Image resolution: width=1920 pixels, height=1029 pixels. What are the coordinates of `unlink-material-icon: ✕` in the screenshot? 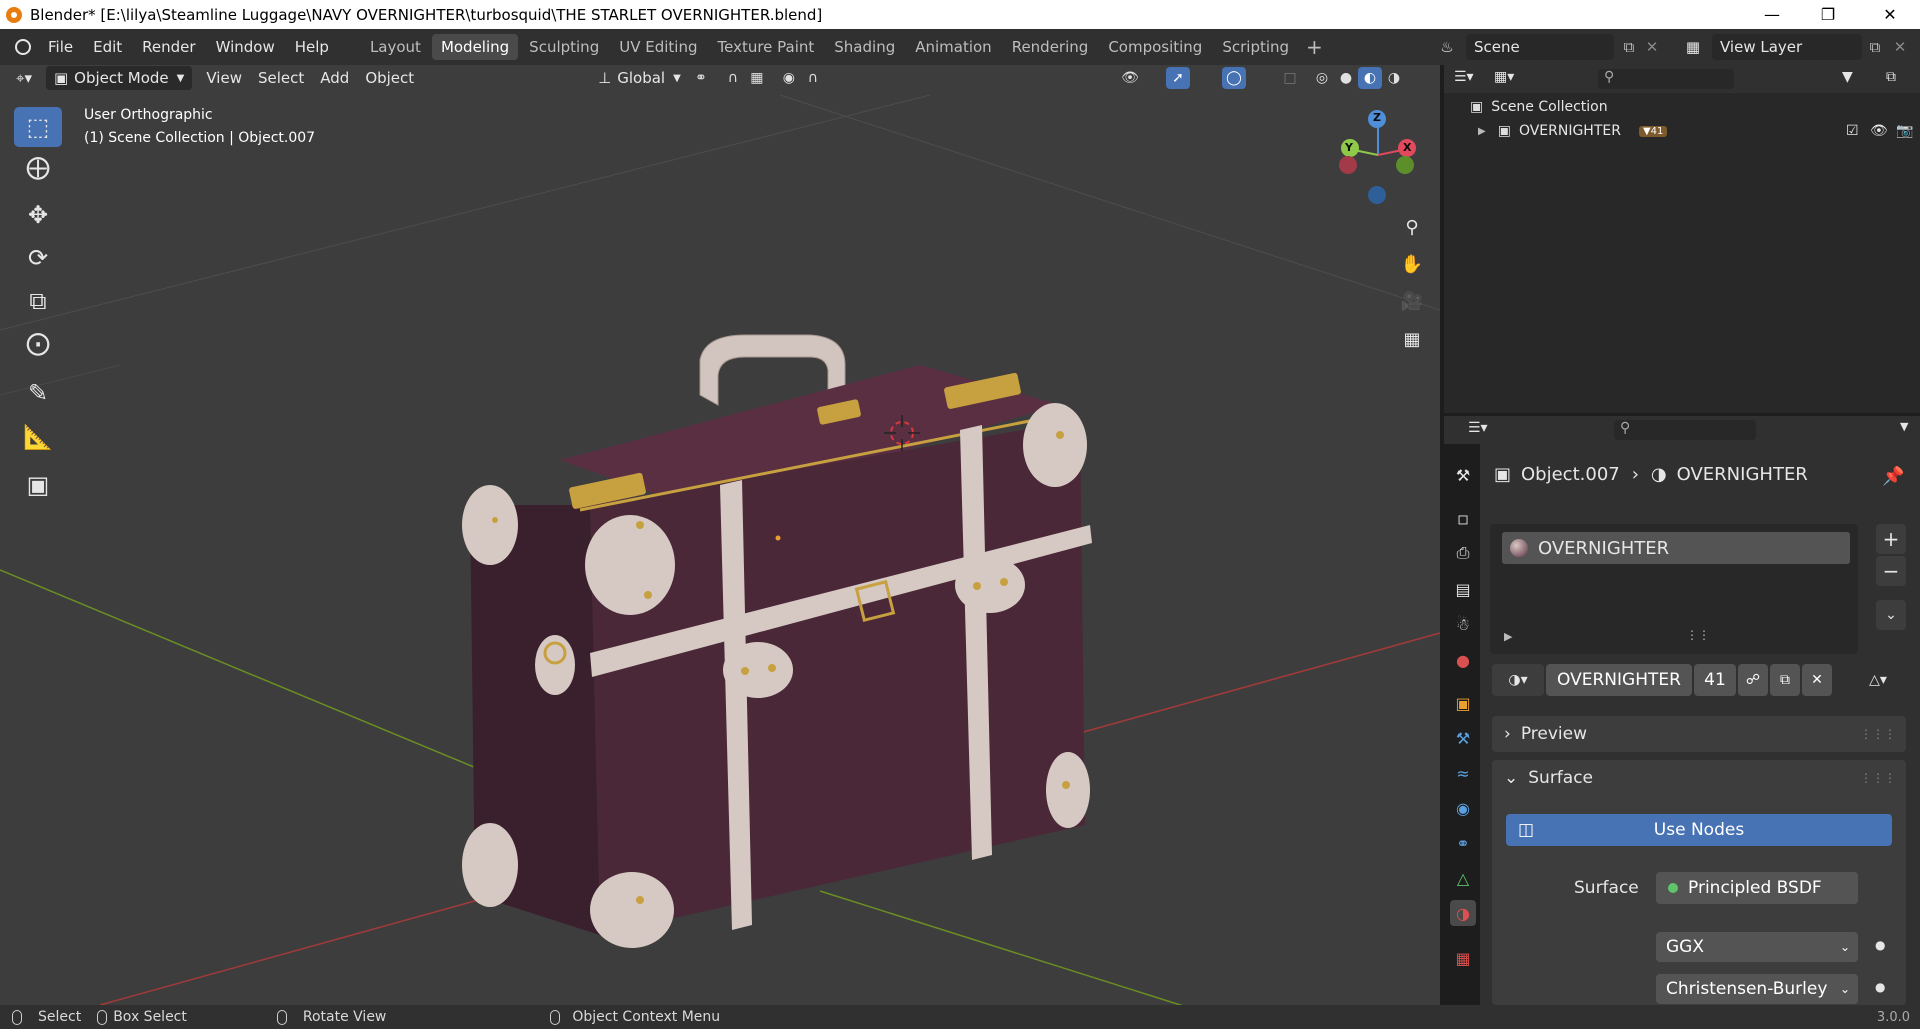 It's located at (1817, 680).